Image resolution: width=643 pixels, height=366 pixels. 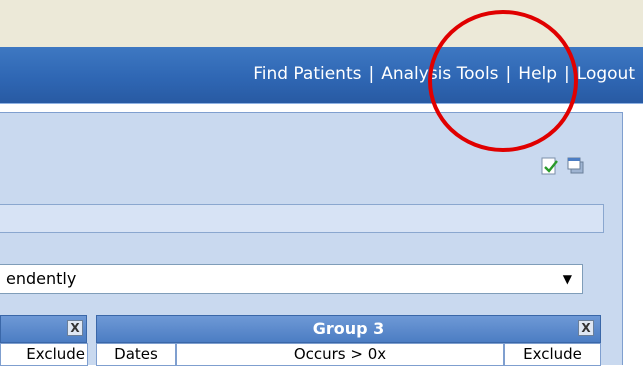 I want to click on group-3-occurs-header: Occurs > 0x, so click(x=340, y=354).